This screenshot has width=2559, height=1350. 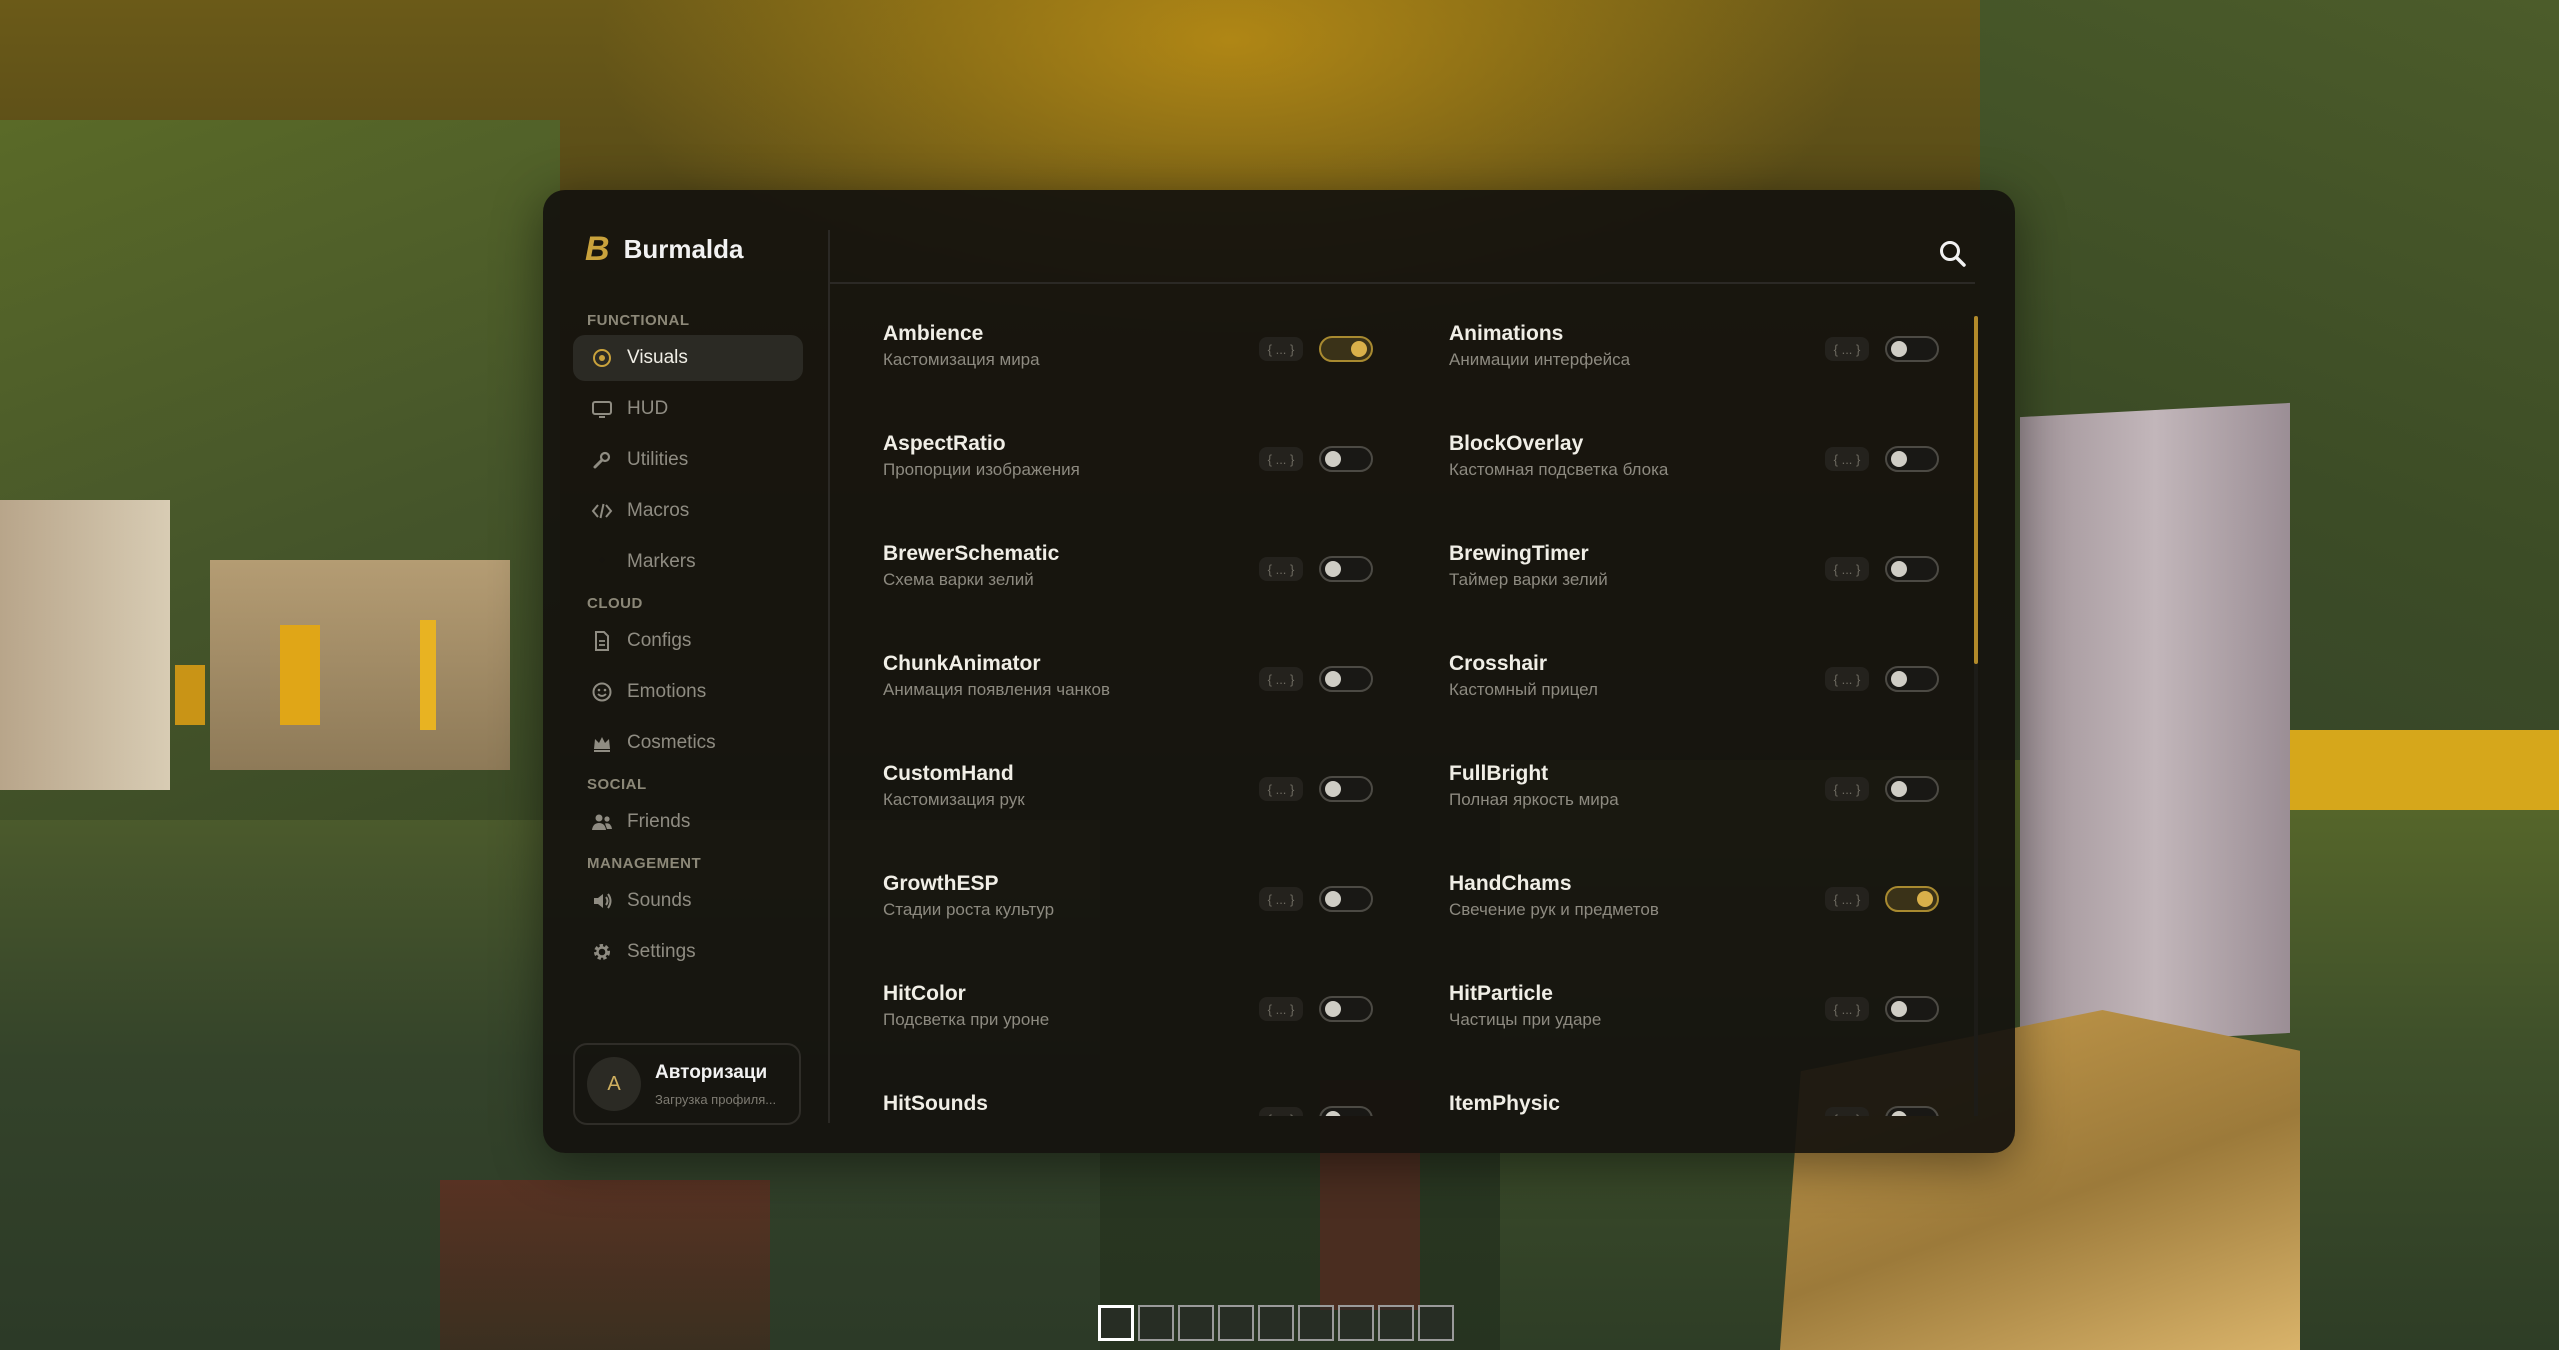 I want to click on glowing-block-right, so click(x=2414, y=770).